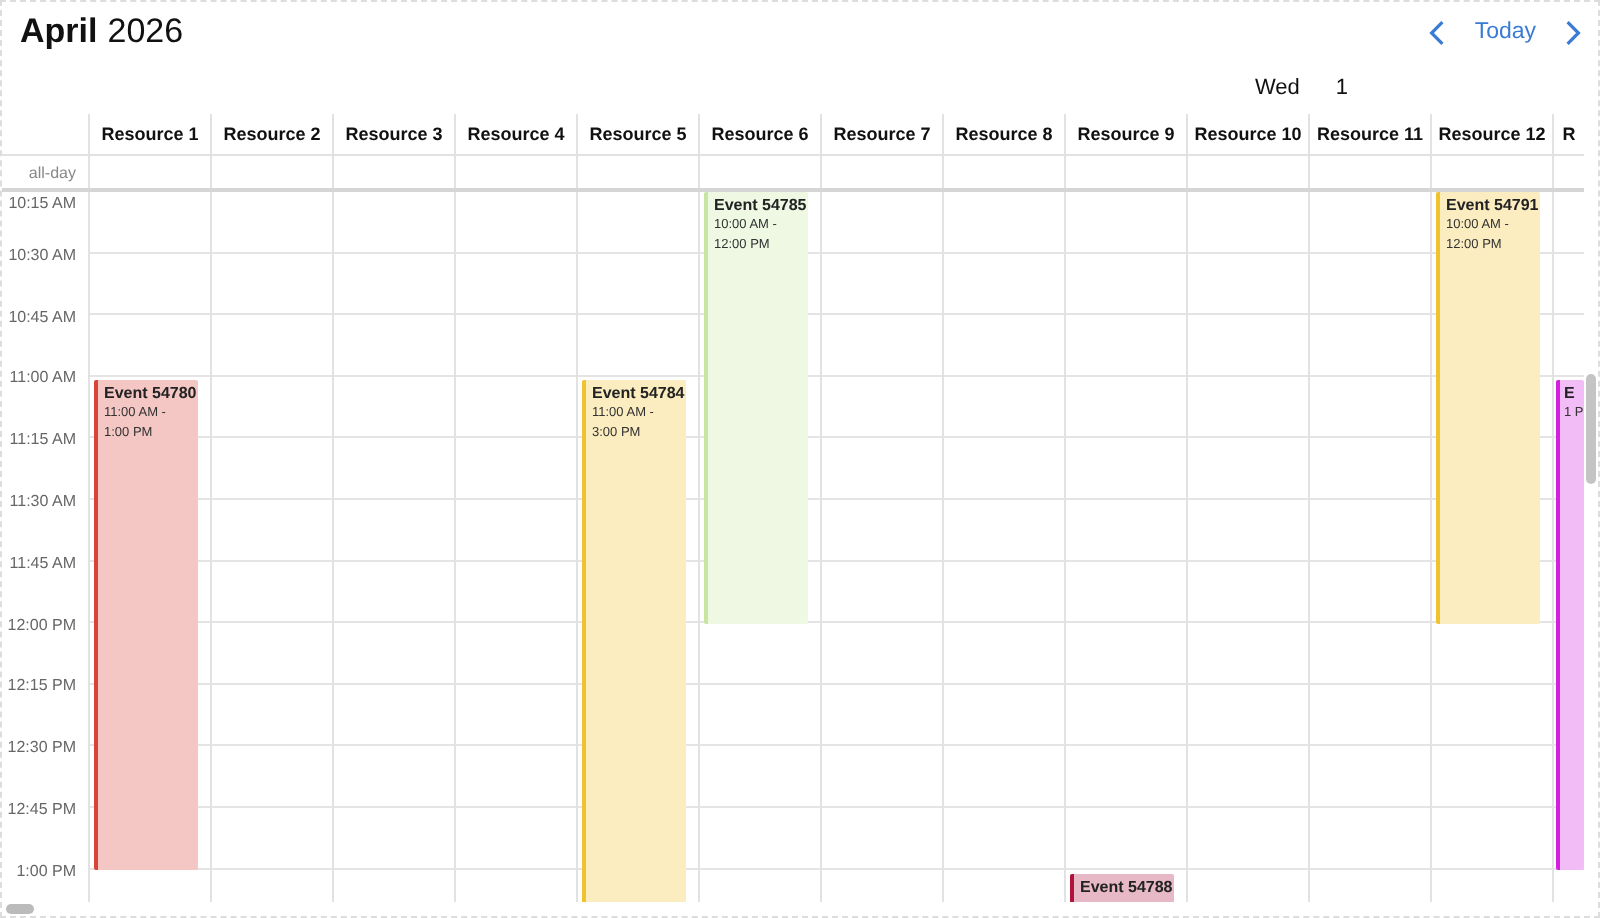 The width and height of the screenshot is (1600, 918). Describe the element at coordinates (41, 624) in the screenshot. I see `time-label: 12:00 PM` at that location.